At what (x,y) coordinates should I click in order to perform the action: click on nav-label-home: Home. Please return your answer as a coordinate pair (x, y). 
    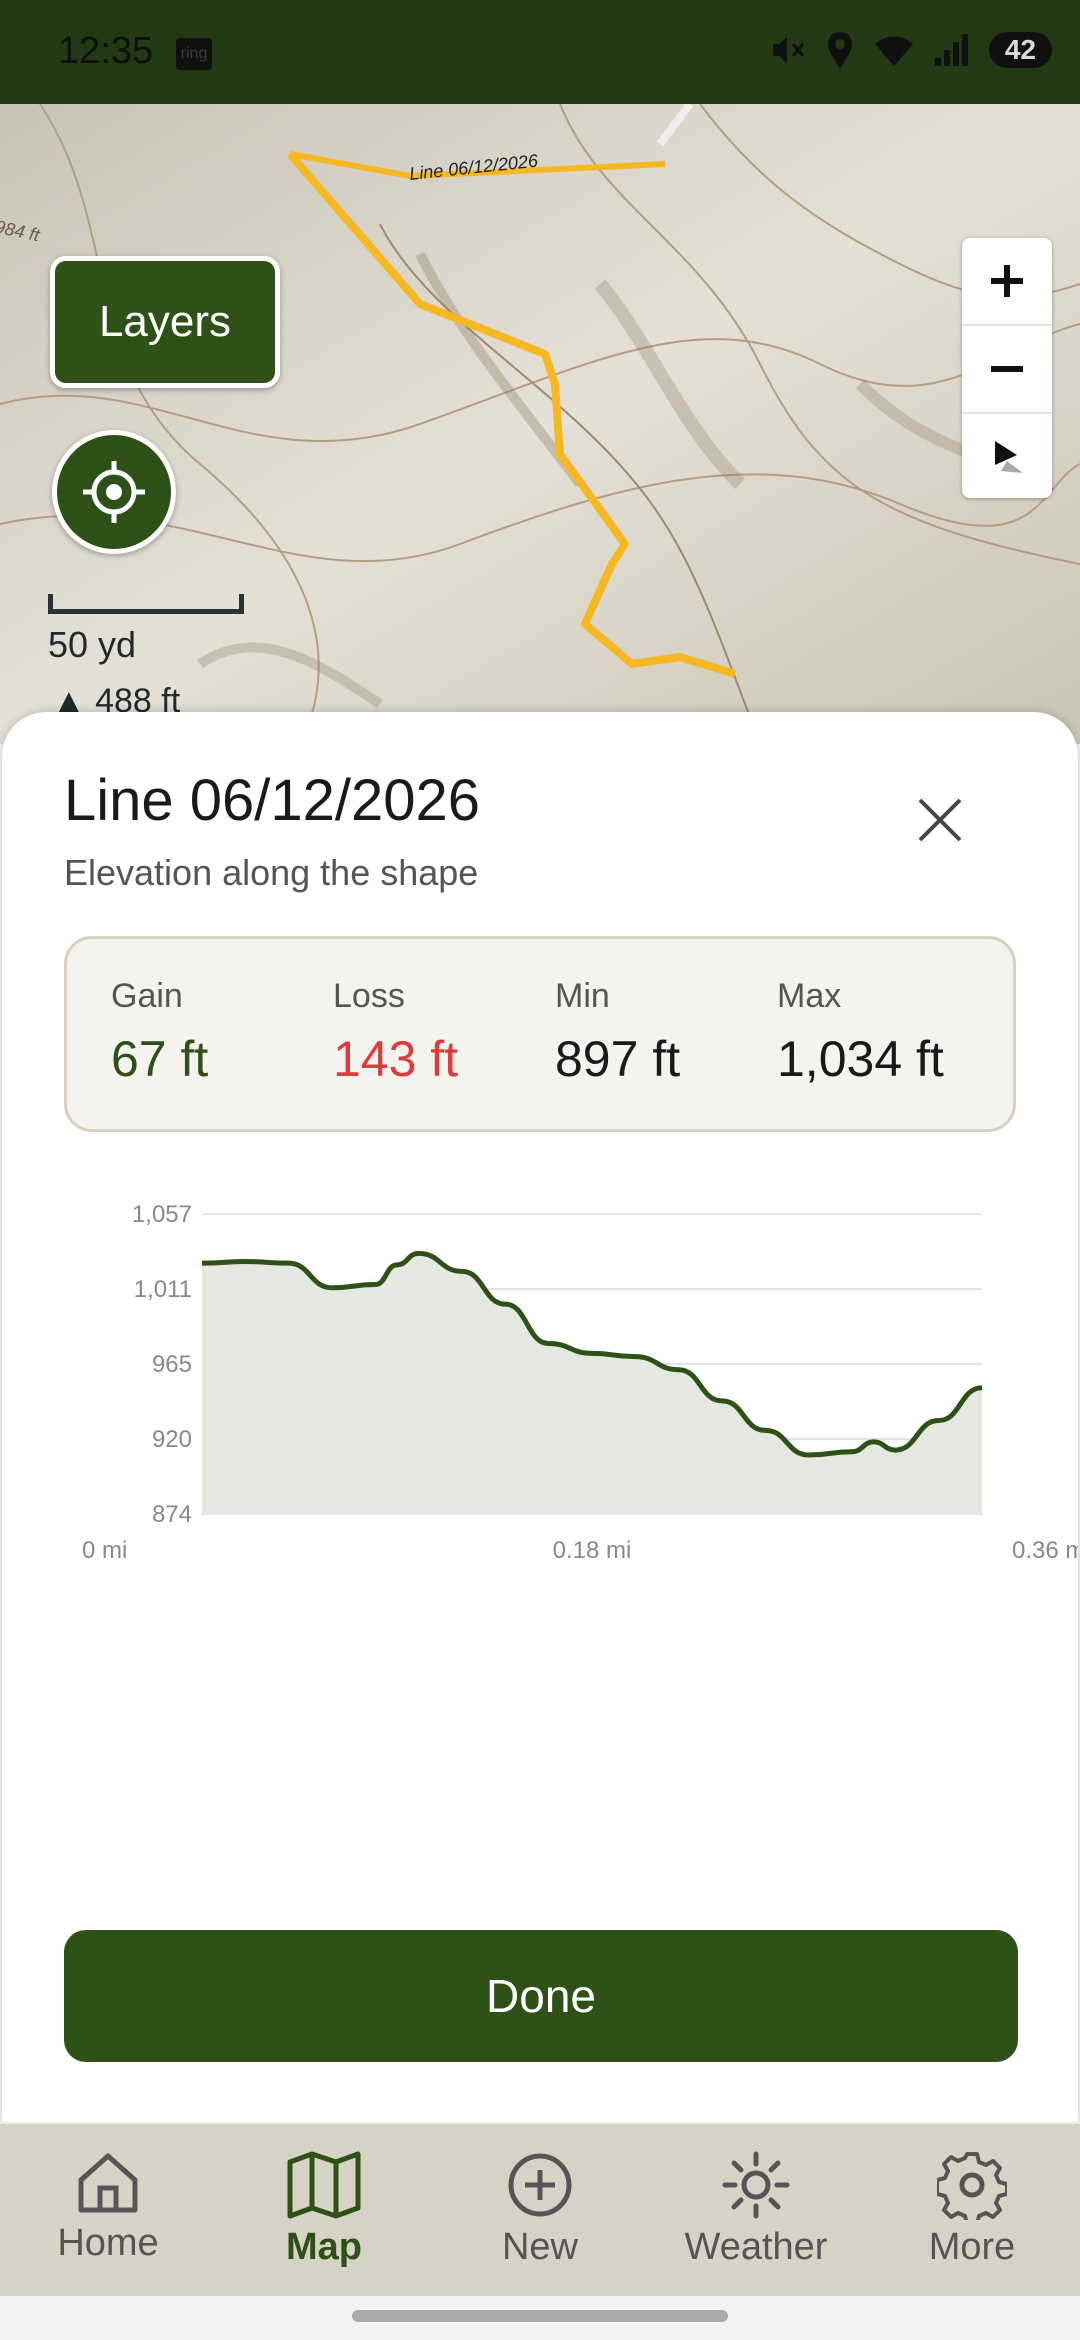
    Looking at the image, I should click on (108, 2243).